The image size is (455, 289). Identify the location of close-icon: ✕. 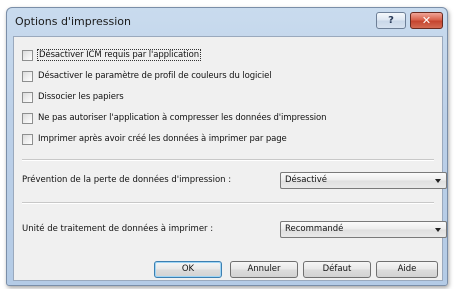
(426, 20).